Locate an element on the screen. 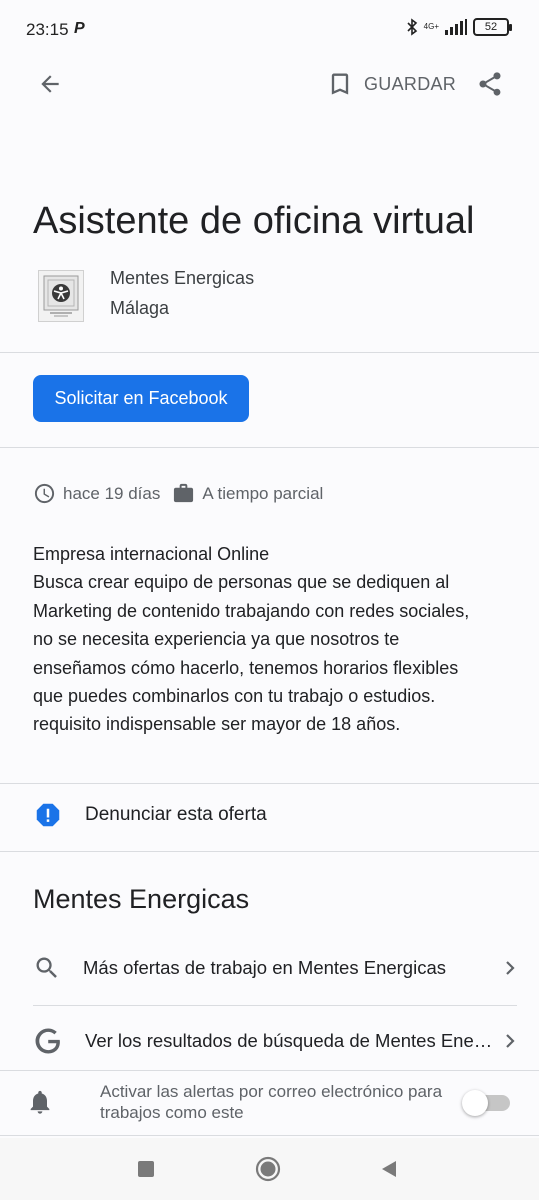  job-type-info: A tiempo parcial is located at coordinates (247, 493).